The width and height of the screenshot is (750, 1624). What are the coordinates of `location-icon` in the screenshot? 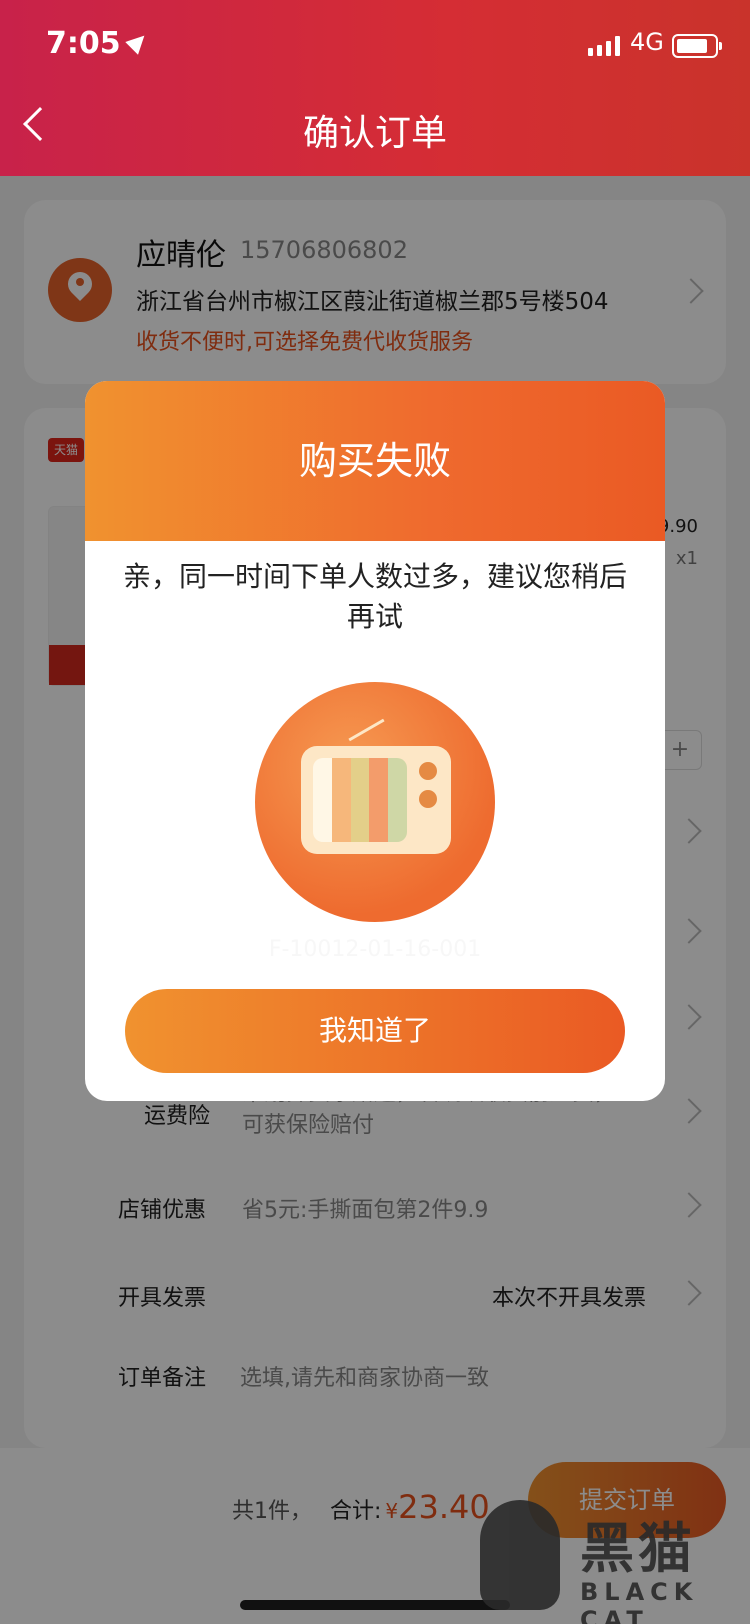 It's located at (137, 42).